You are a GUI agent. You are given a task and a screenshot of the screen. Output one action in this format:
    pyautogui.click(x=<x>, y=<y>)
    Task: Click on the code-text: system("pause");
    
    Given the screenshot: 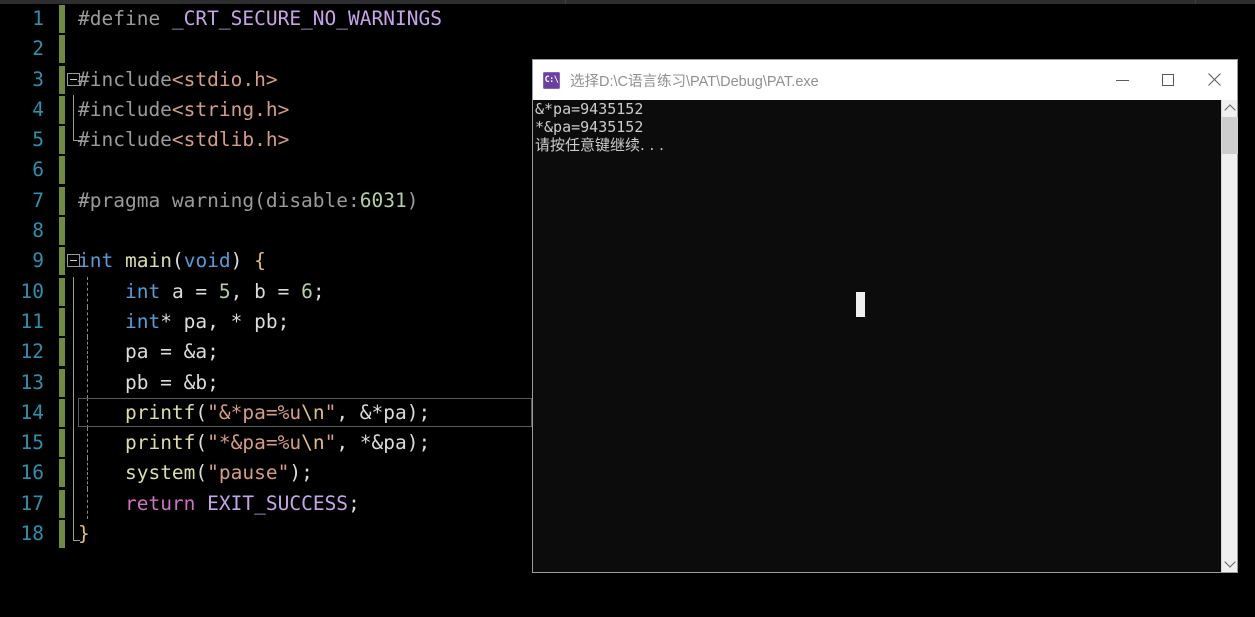 What is the action you would take?
    pyautogui.click(x=195, y=473)
    